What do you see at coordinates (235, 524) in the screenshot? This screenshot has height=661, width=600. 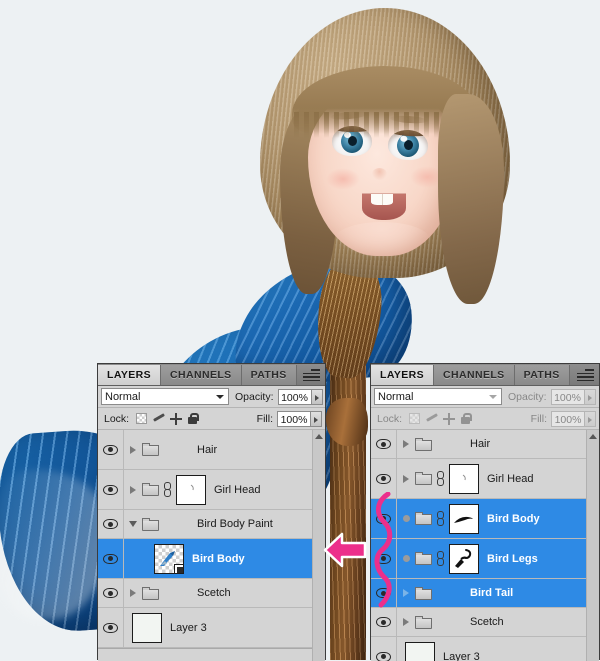 I see `layer-name: Bird Body Paint` at bounding box center [235, 524].